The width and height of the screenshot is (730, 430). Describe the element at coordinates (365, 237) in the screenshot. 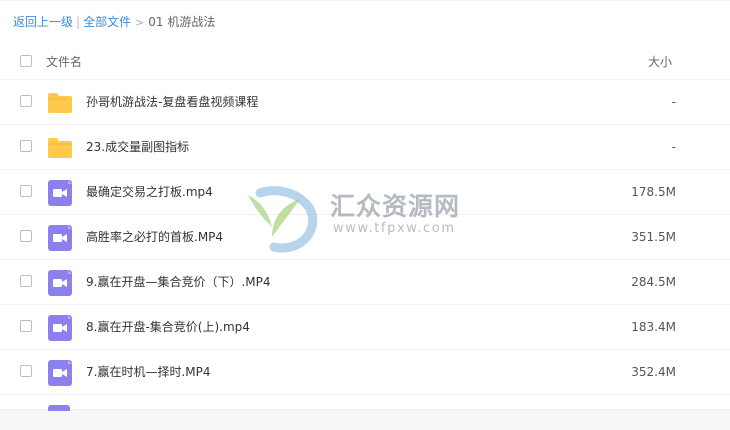

I see `file-row: 高胜率之必打的首板.MP4 351.5M` at that location.